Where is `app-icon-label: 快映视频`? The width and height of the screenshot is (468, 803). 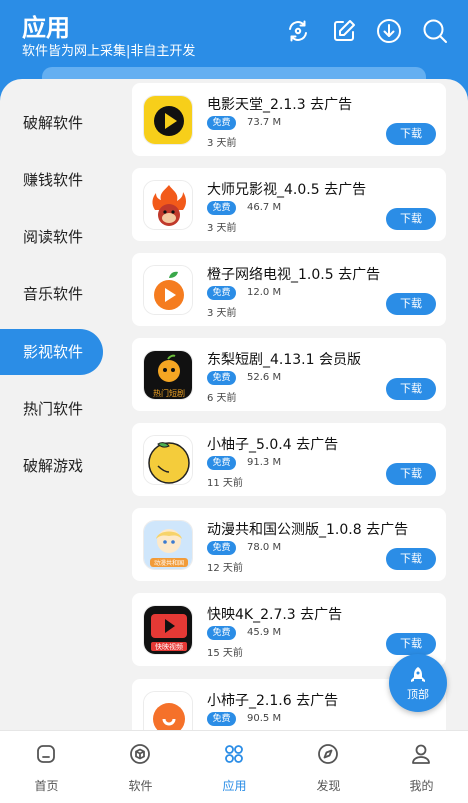
app-icon-label: 快映视频 is located at coordinates (169, 646).